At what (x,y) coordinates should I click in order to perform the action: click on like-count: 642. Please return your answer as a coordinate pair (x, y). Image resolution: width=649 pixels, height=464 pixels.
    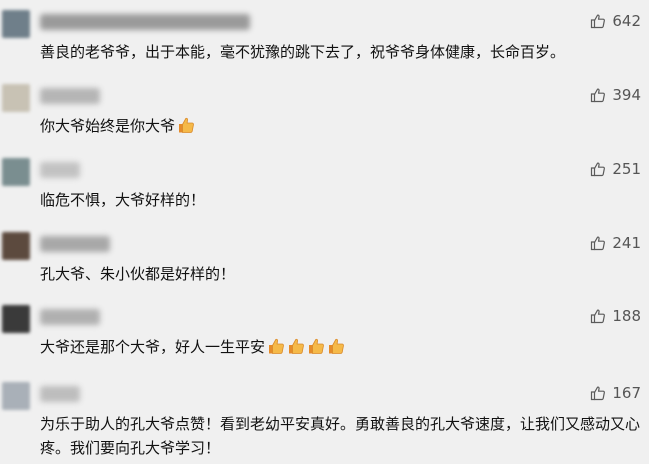
    Looking at the image, I should click on (626, 21).